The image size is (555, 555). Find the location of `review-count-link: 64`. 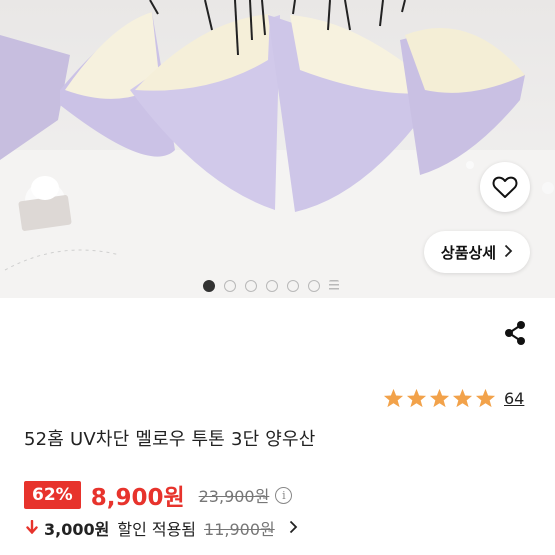

review-count-link: 64 is located at coordinates (514, 398).